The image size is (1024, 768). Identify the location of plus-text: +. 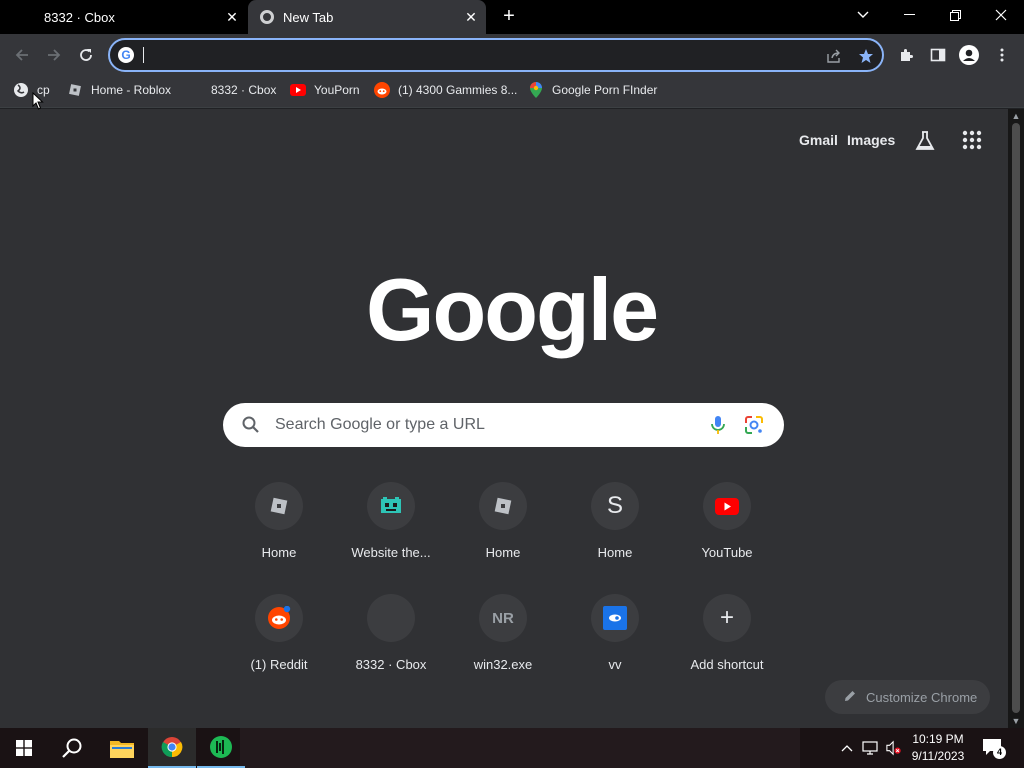
(726, 617).